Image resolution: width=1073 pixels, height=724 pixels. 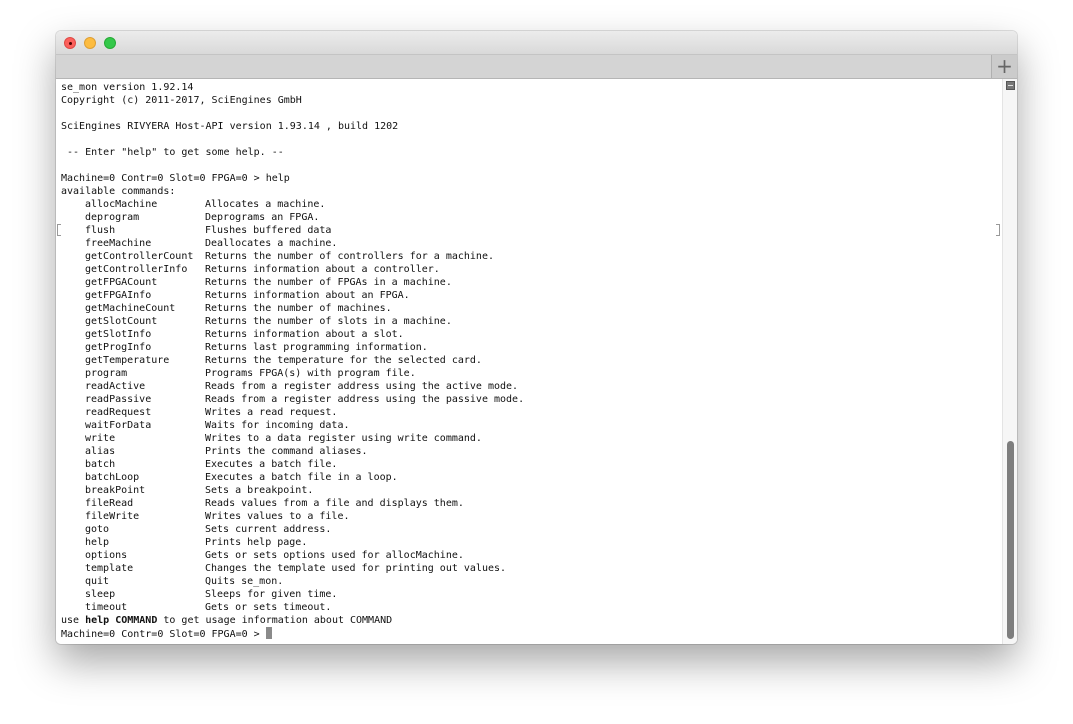 I want to click on command-name: getProgInfo, so click(x=118, y=347).